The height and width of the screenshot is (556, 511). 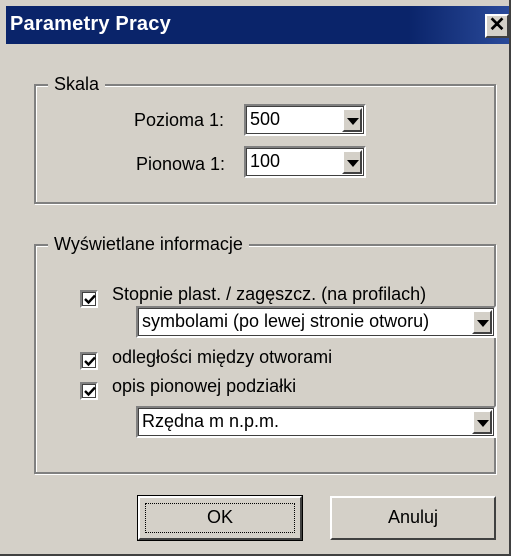 What do you see at coordinates (265, 161) in the screenshot?
I see `vertical-scale-value: 100` at bounding box center [265, 161].